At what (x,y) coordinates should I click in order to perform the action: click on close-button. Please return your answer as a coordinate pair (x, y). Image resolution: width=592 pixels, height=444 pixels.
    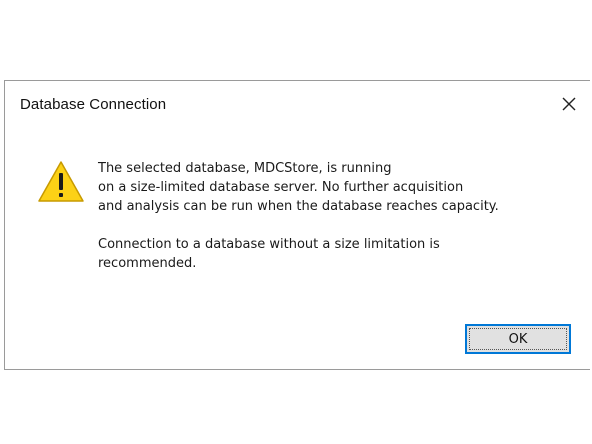
    Looking at the image, I should click on (569, 104).